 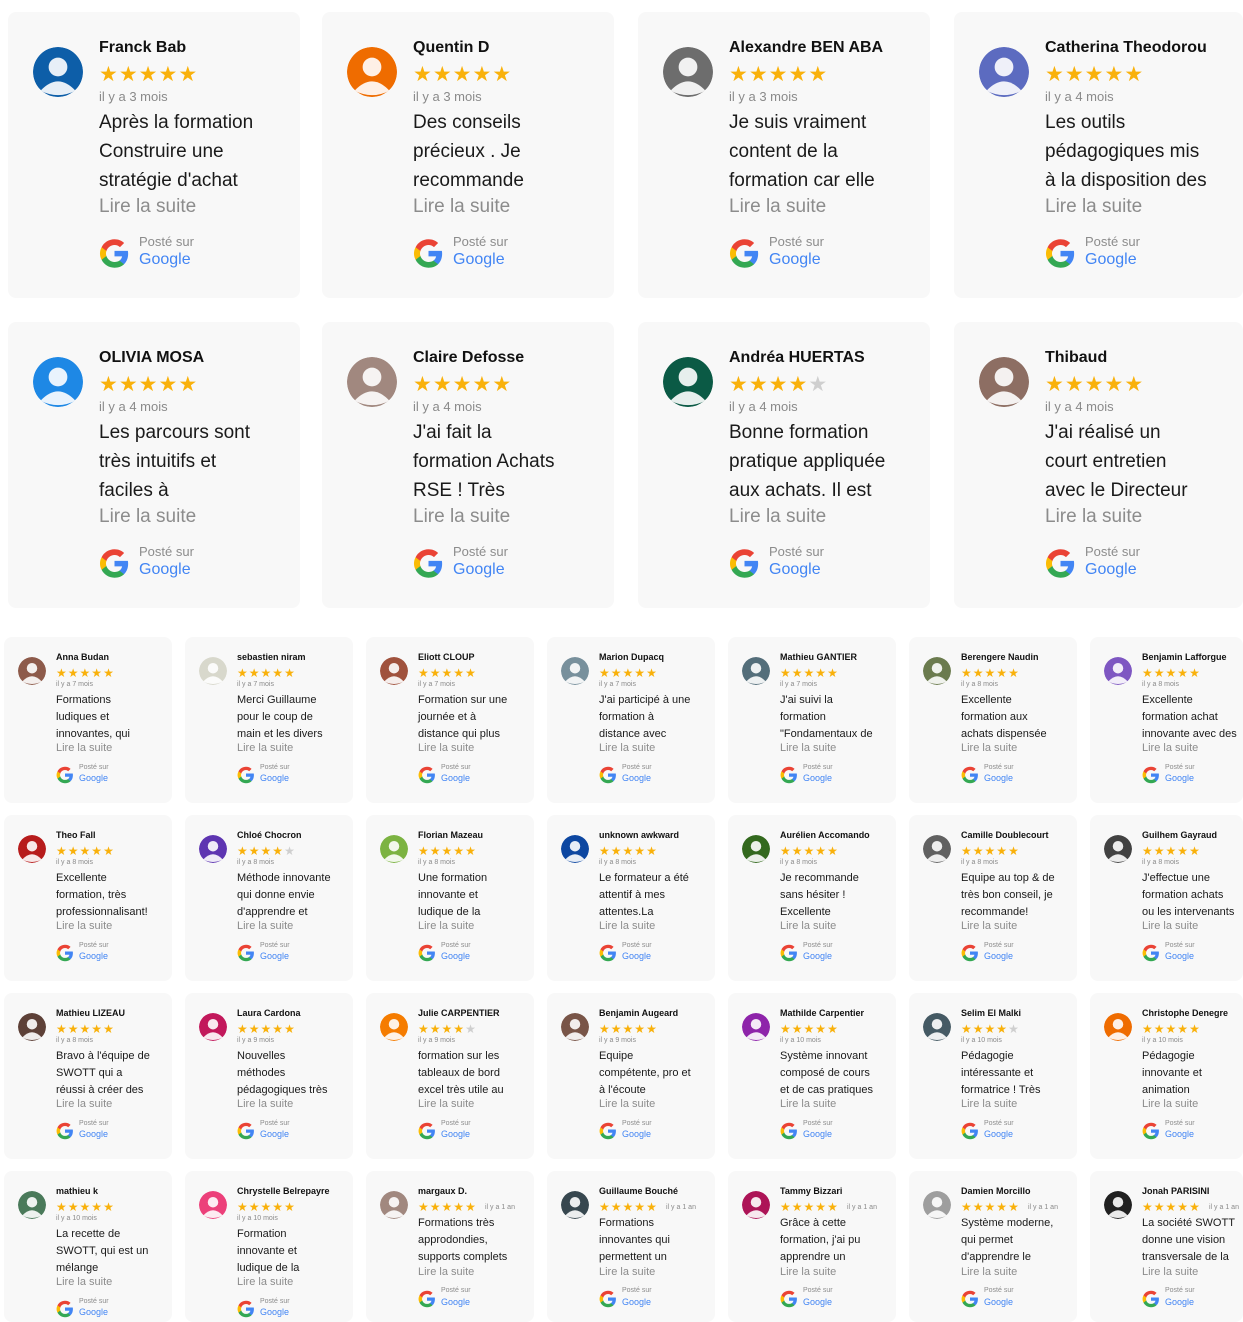 What do you see at coordinates (76, 835) in the screenshot?
I see `reviewer-name: Theo Fall` at bounding box center [76, 835].